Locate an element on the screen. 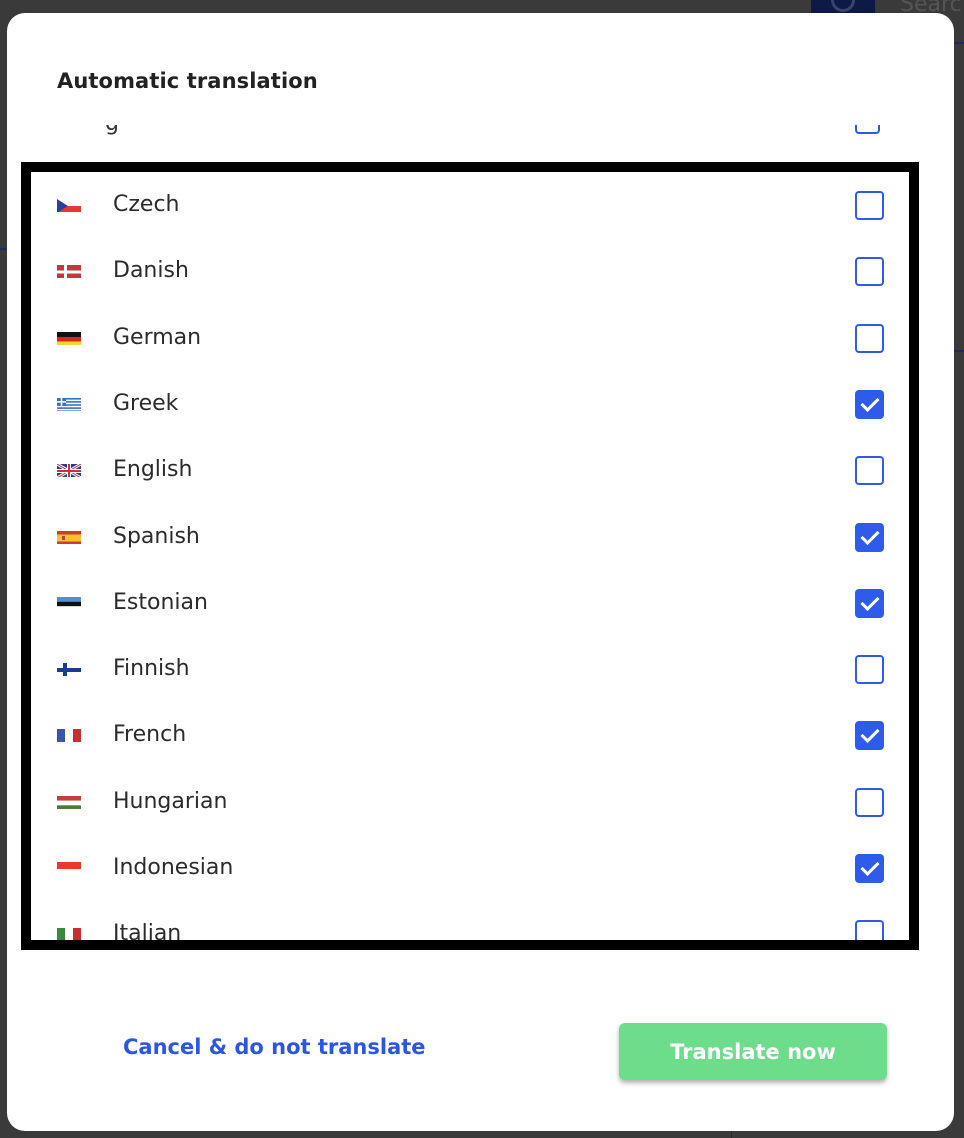  background-search-button is located at coordinates (843, 7).